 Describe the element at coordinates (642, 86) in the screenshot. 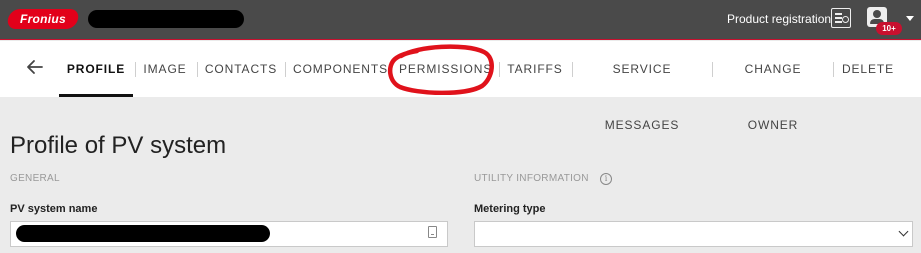

I see `tab-service-messages: SERVICE MESSAGES` at that location.